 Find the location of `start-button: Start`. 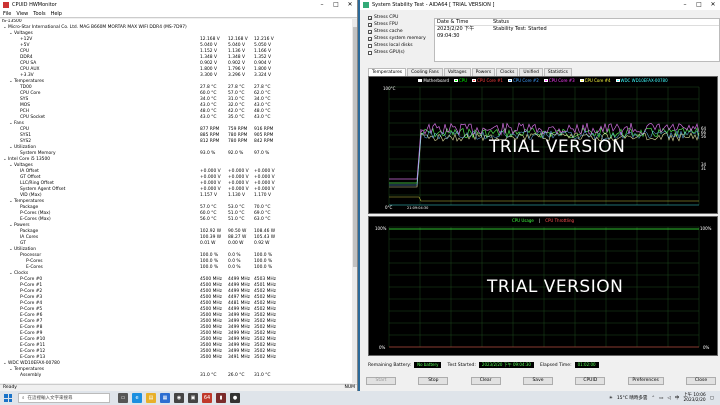

start-button: Start is located at coordinates (381, 381).